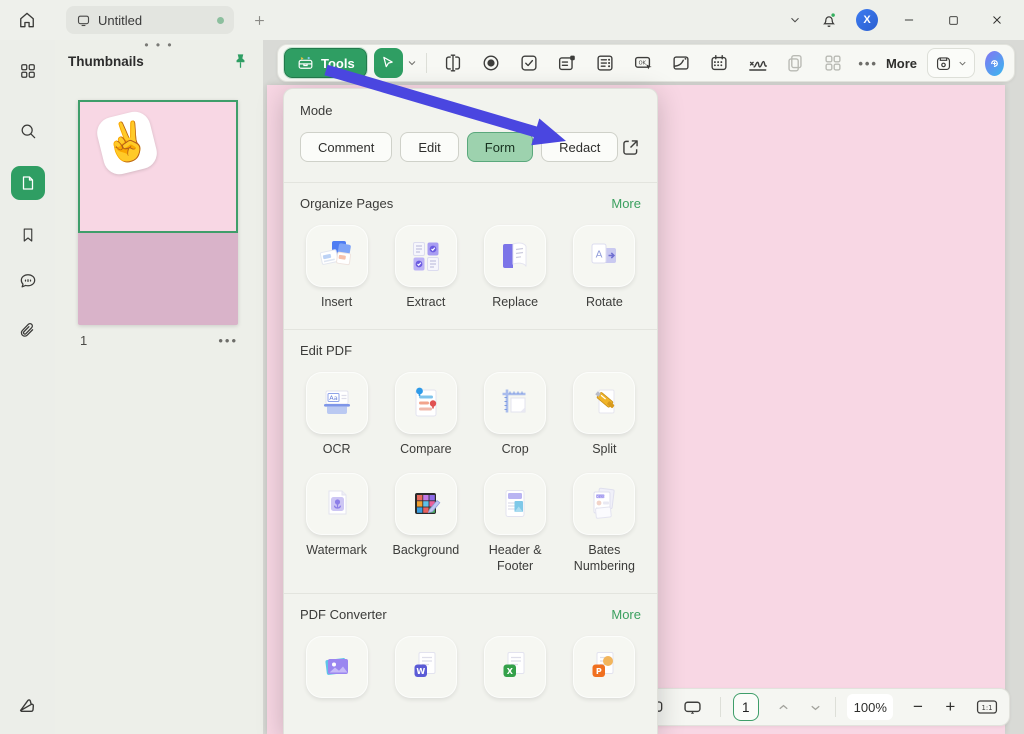 This screenshot has width=1024, height=734. Describe the element at coordinates (950, 707) in the screenshot. I see `zoom-in-button: +` at that location.